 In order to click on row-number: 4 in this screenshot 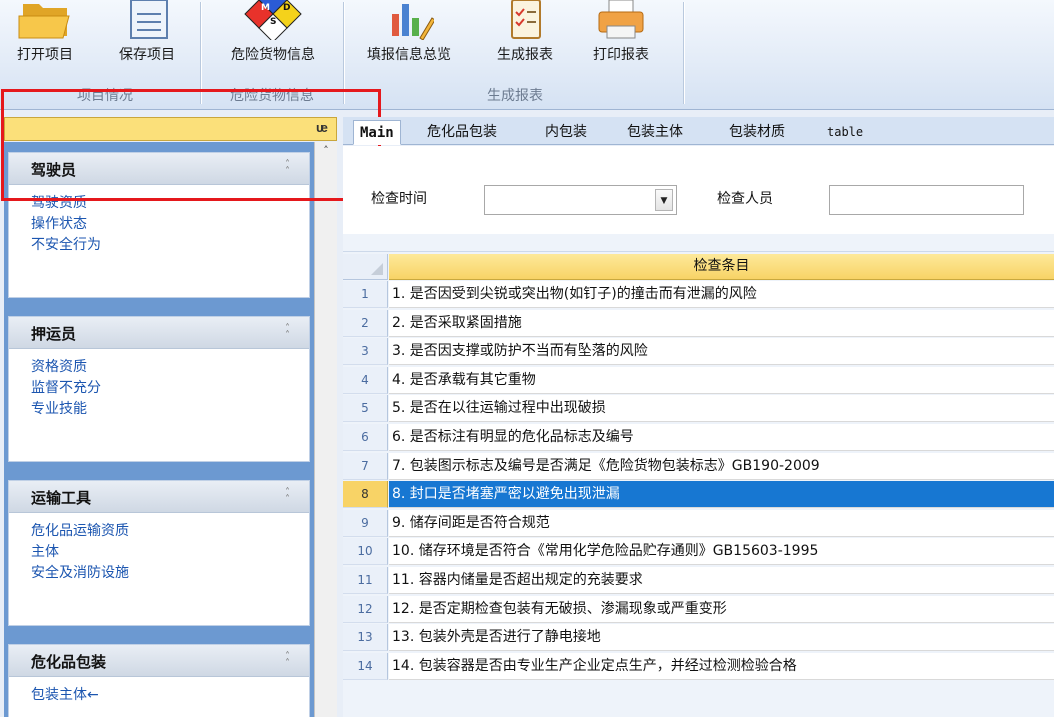, I will do `click(365, 380)`.